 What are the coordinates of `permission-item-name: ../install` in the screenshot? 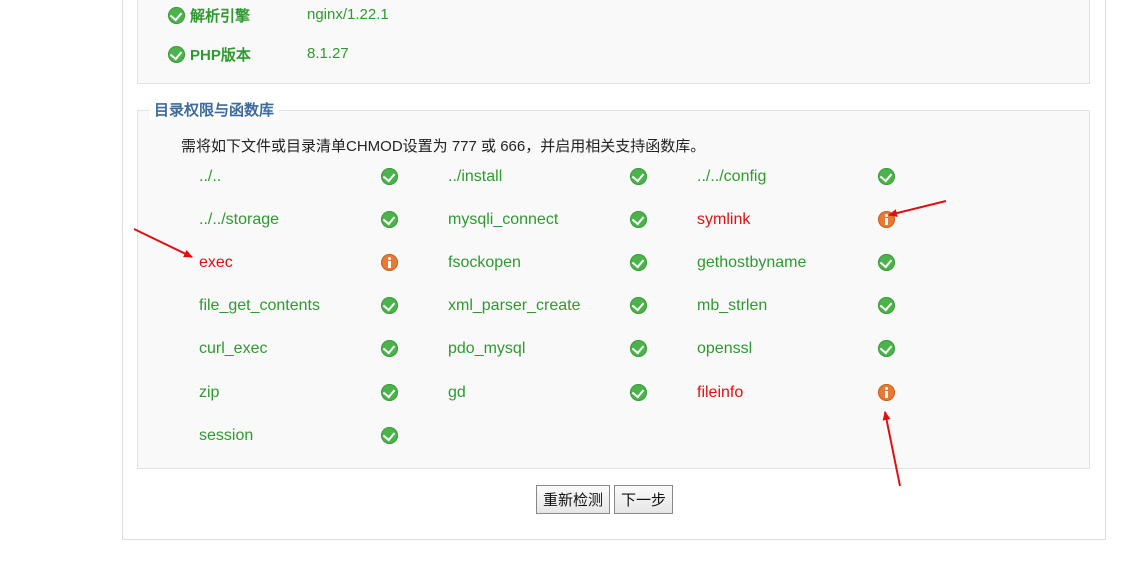 It's located at (475, 176).